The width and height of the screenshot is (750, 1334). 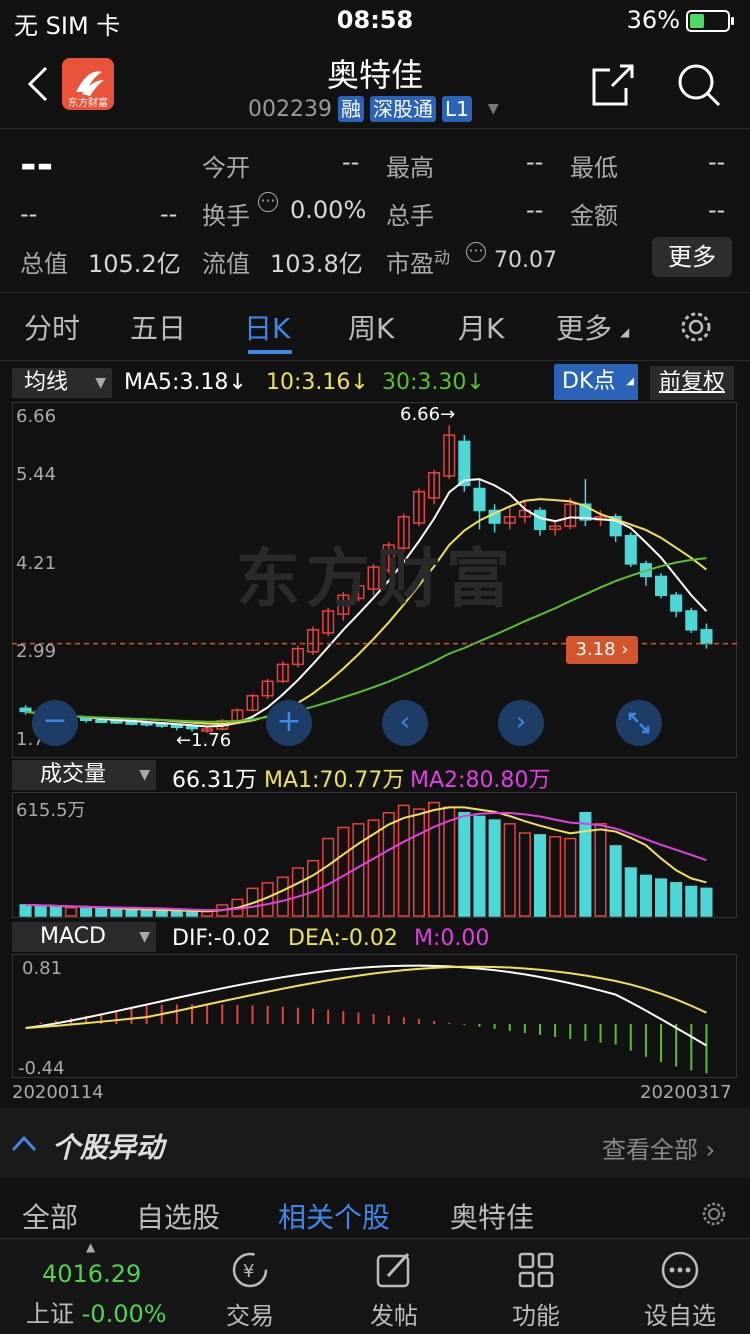 I want to click on info-icon: ···, so click(x=268, y=202).